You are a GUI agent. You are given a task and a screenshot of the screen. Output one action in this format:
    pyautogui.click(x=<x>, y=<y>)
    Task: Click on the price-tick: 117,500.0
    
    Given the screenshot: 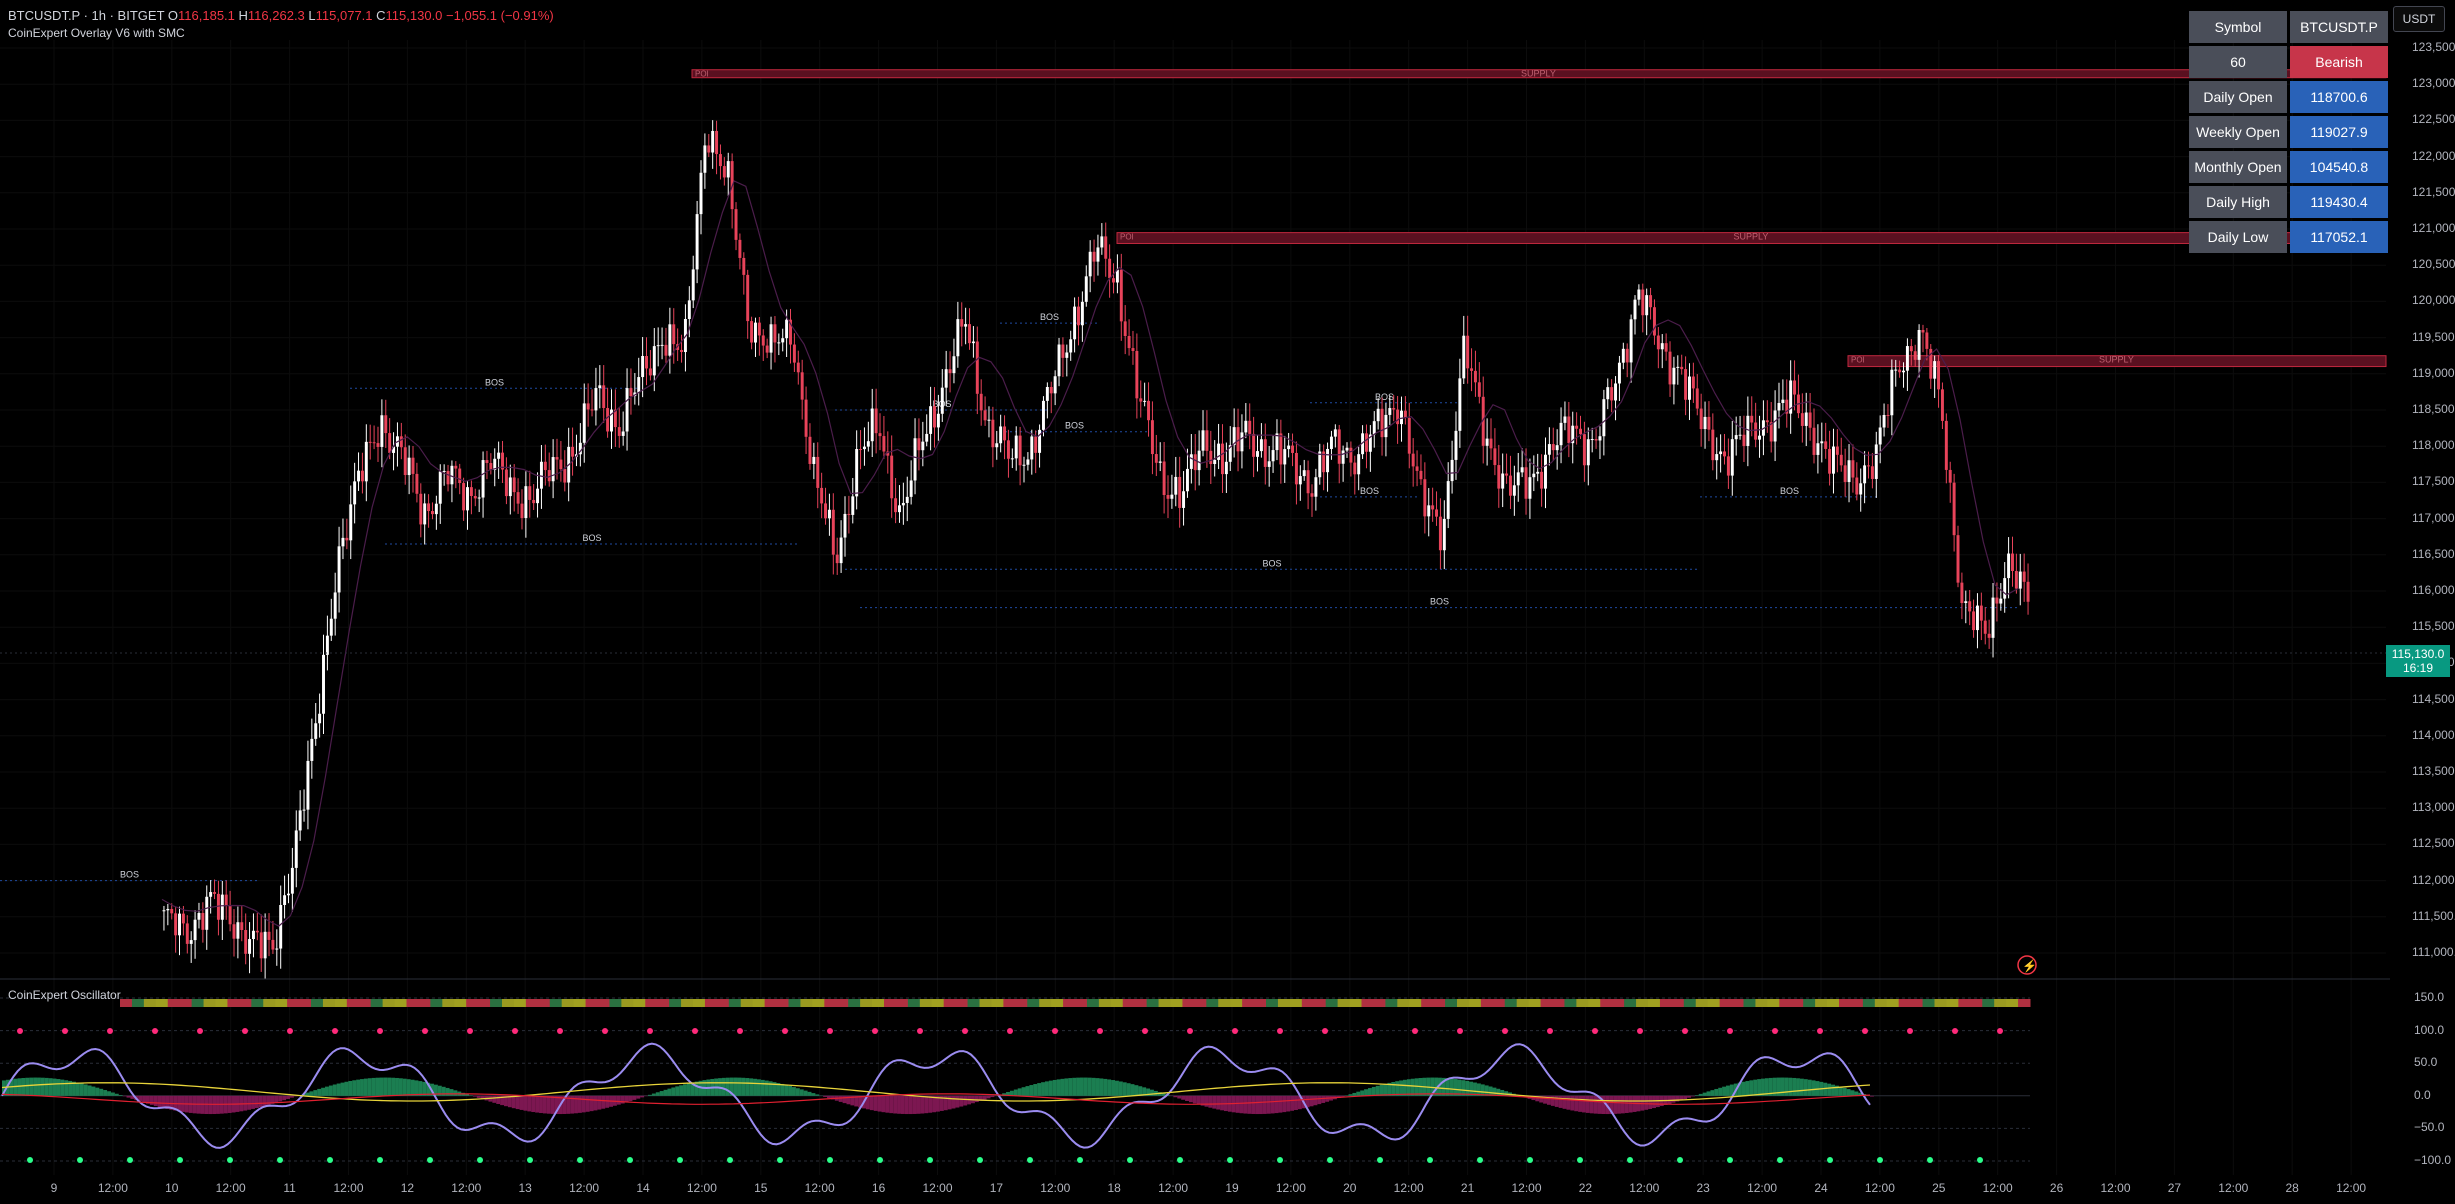 What is the action you would take?
    pyautogui.click(x=2433, y=481)
    